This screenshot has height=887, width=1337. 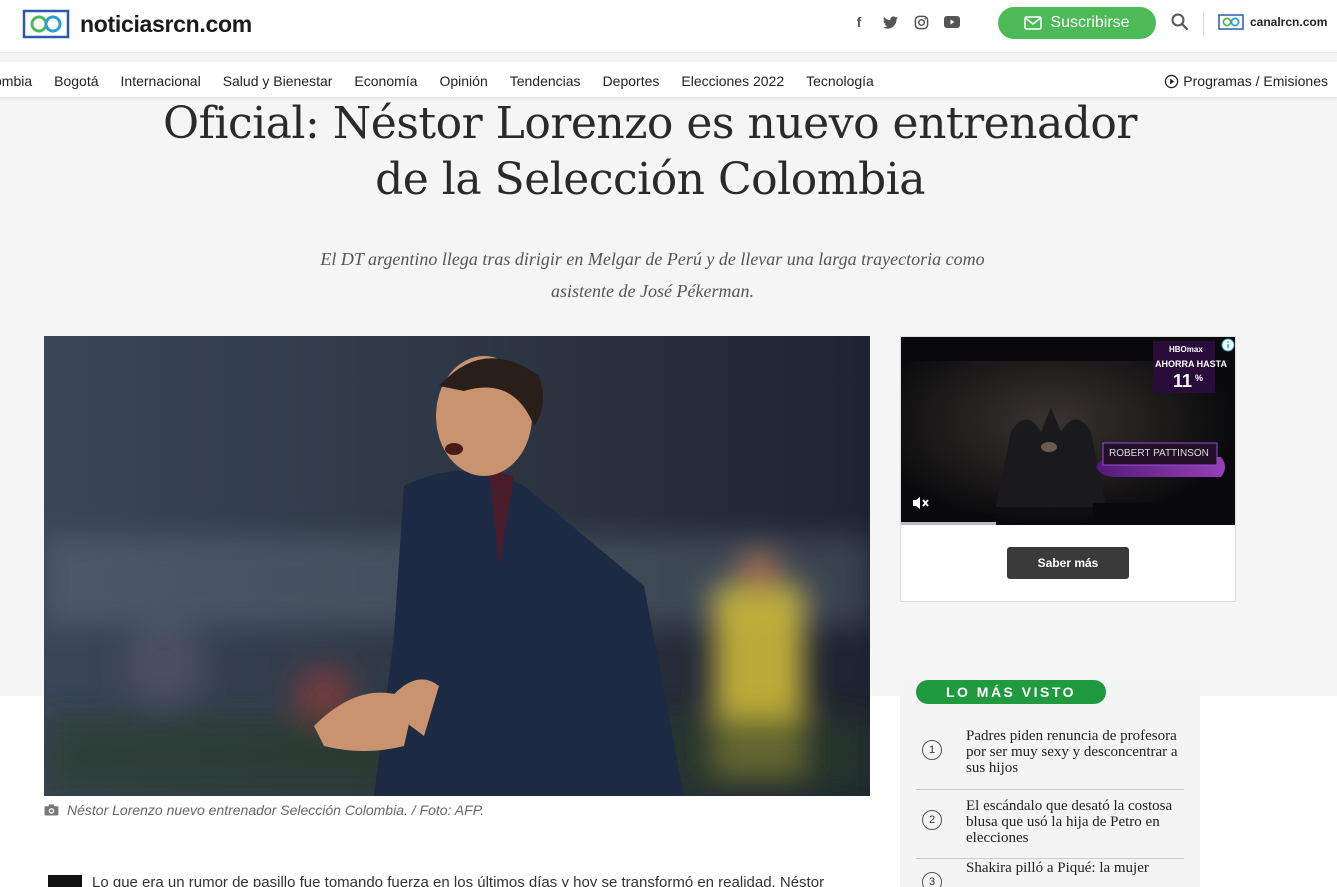 I want to click on programs-label: Programas / Emisiones, so click(x=1255, y=81).